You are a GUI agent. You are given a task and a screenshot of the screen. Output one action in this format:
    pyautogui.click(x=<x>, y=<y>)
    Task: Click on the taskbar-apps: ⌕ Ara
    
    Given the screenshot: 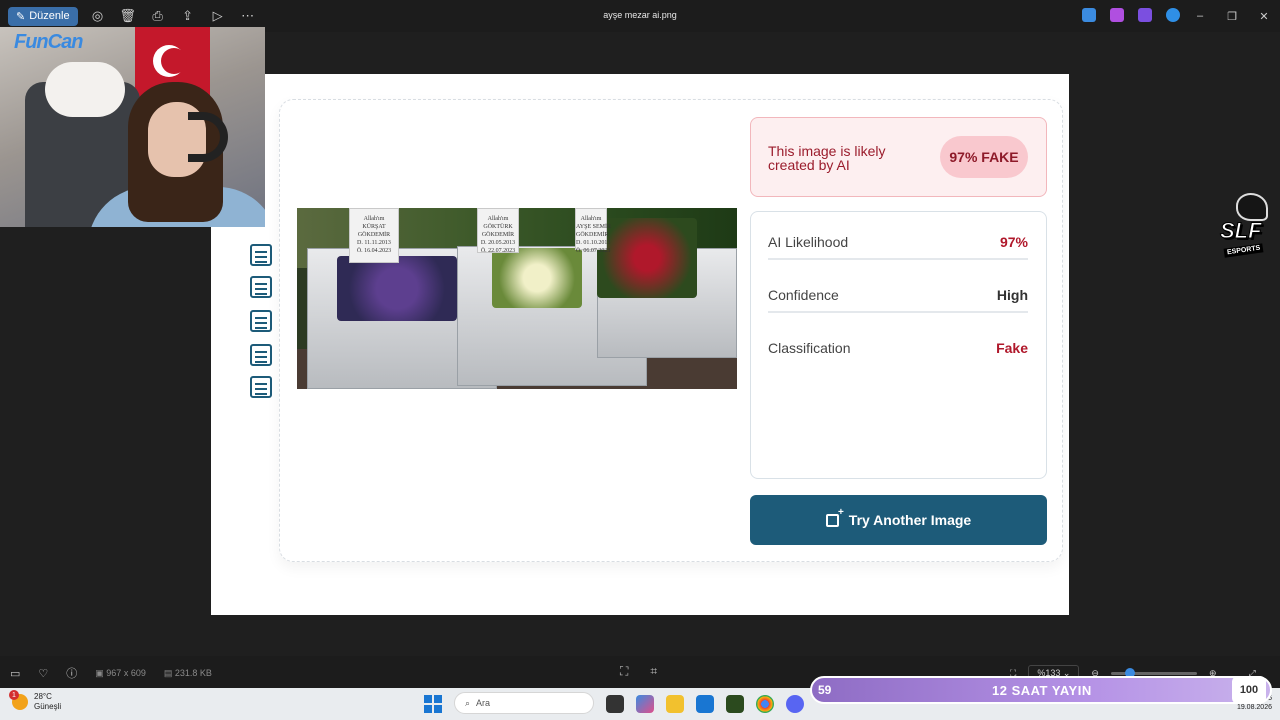 What is the action you would take?
    pyautogui.click(x=614, y=703)
    